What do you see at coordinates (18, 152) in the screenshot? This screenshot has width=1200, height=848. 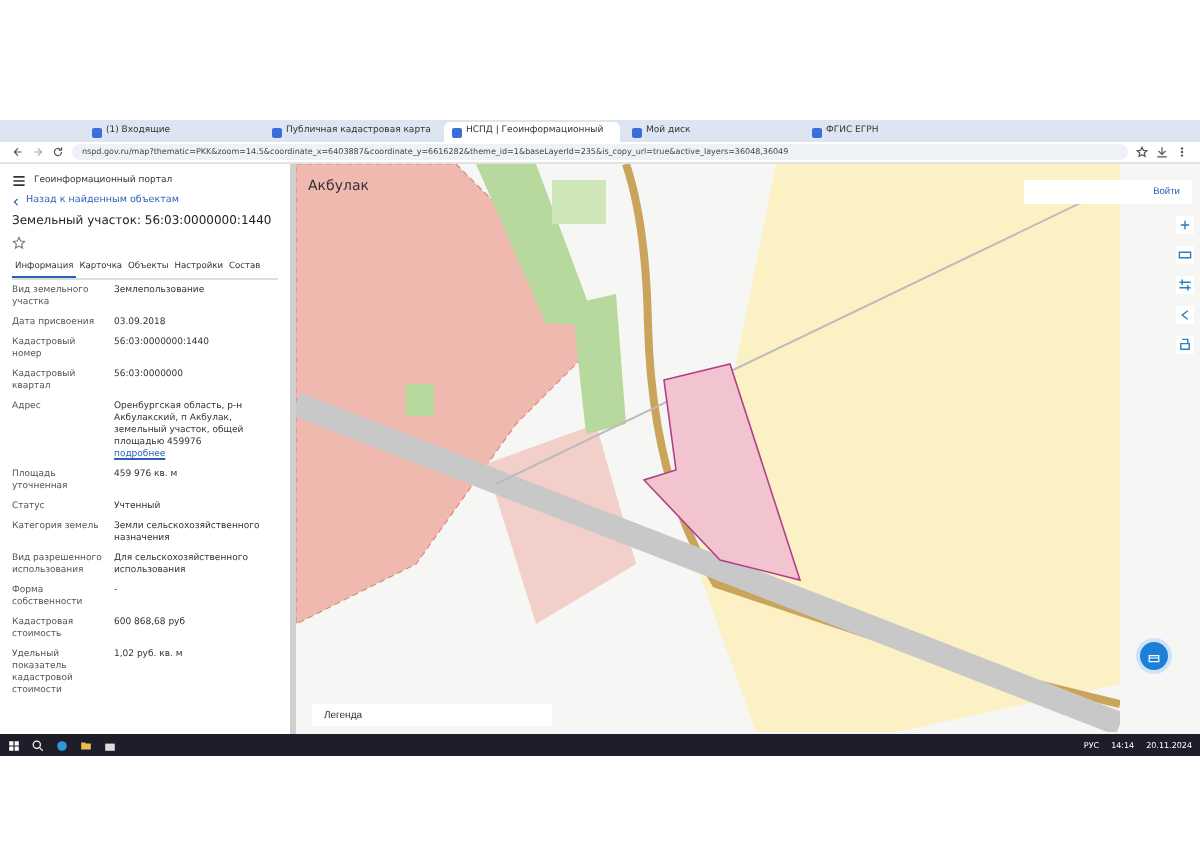 I see `back-arrow-icon` at bounding box center [18, 152].